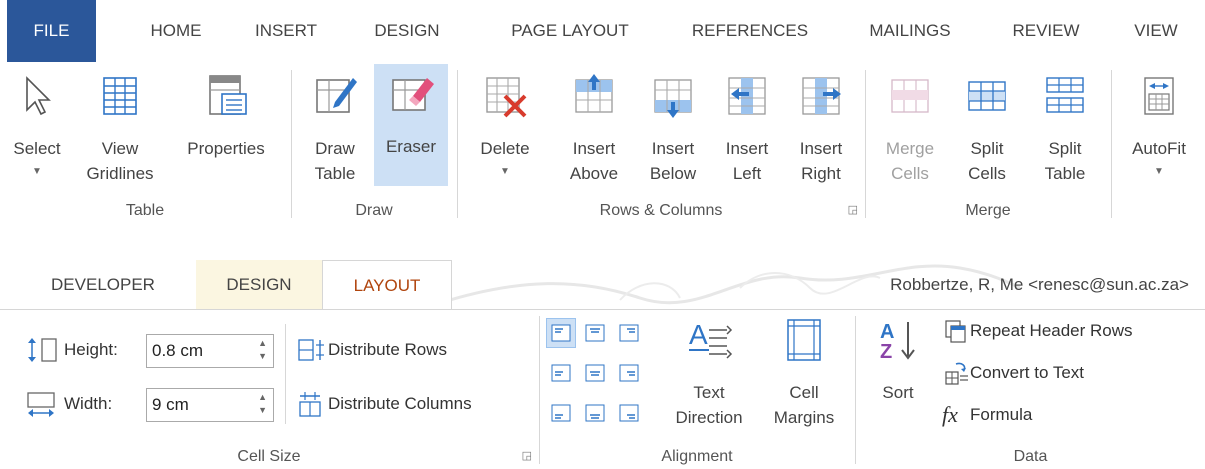 The height and width of the screenshot is (469, 1205). What do you see at coordinates (886, 352) in the screenshot?
I see `svg-text: Z` at bounding box center [886, 352].